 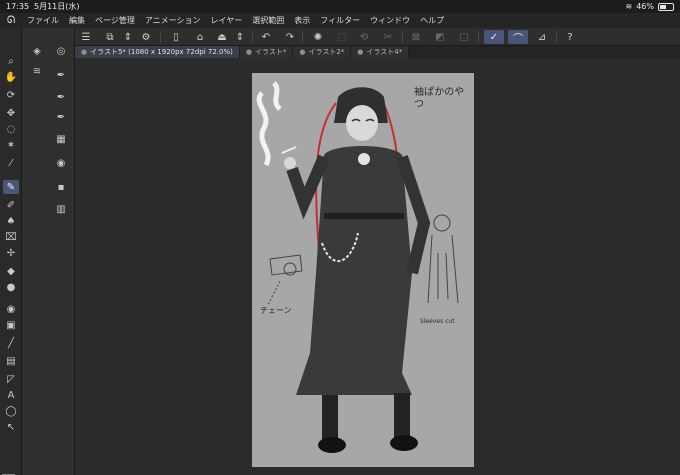 What do you see at coordinates (11, 395) in the screenshot?
I see `text-icon: A` at bounding box center [11, 395].